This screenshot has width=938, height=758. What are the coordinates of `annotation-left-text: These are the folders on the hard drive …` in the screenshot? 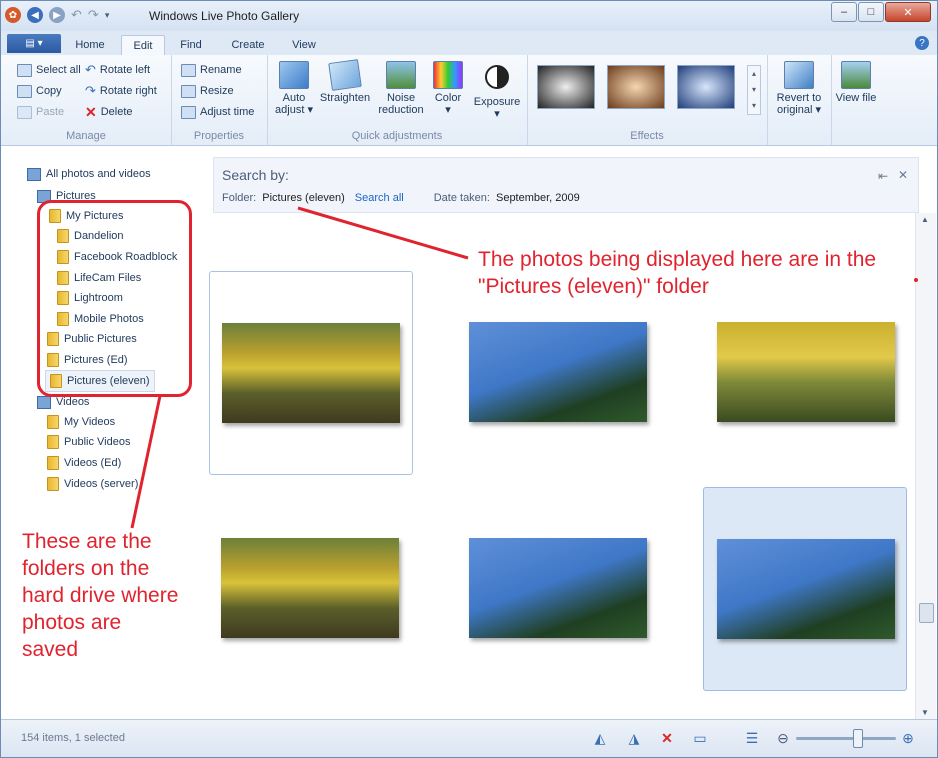 It's located at (100, 595).